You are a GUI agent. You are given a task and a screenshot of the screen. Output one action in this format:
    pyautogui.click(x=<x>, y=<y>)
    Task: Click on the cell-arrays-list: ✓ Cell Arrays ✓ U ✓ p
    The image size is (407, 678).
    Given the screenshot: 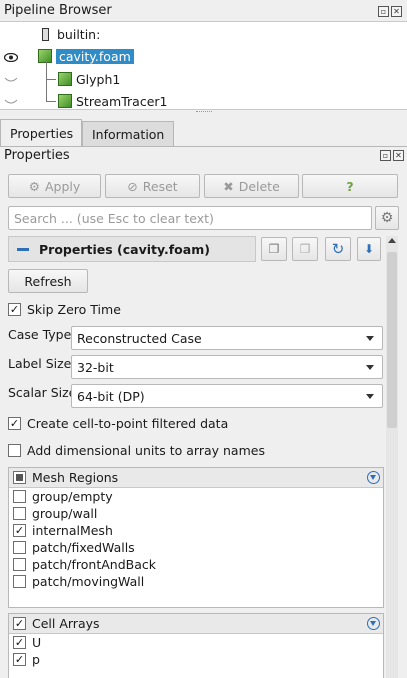 What is the action you would take?
    pyautogui.click(x=196, y=645)
    